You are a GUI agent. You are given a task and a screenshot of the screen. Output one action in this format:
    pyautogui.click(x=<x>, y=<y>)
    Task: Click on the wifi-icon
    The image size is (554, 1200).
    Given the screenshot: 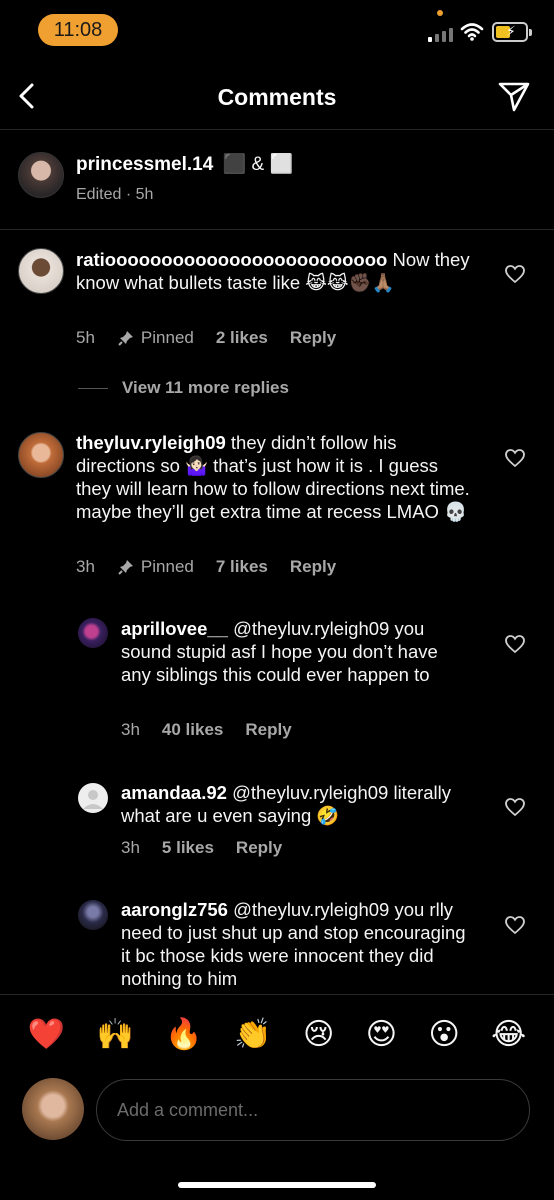 What is the action you would take?
    pyautogui.click(x=472, y=32)
    